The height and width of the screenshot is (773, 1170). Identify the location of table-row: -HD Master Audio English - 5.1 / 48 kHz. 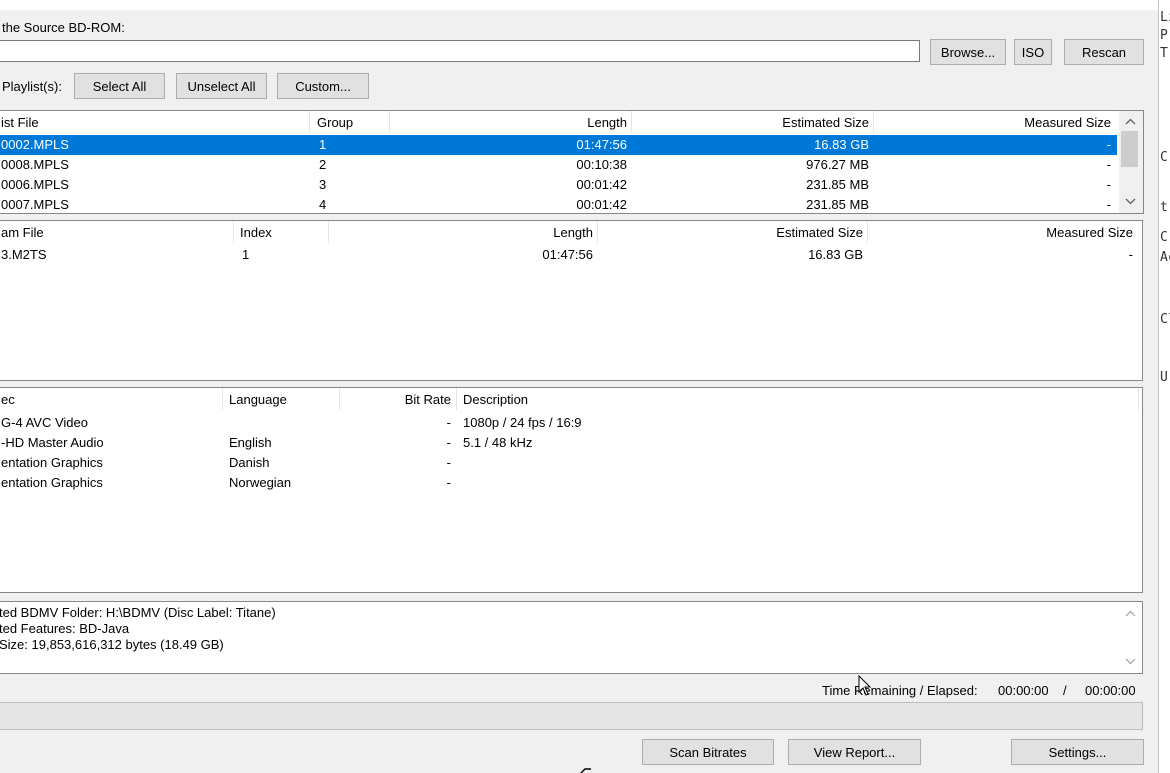
(571, 443).